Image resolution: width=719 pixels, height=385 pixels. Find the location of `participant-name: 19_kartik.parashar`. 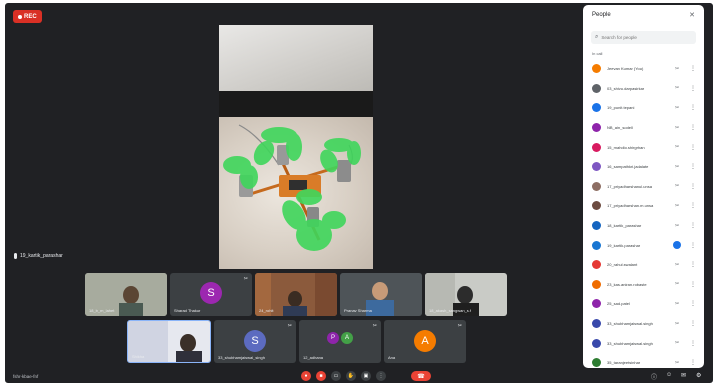

participant-name: 19_kartik.parashar is located at coordinates (624, 245).